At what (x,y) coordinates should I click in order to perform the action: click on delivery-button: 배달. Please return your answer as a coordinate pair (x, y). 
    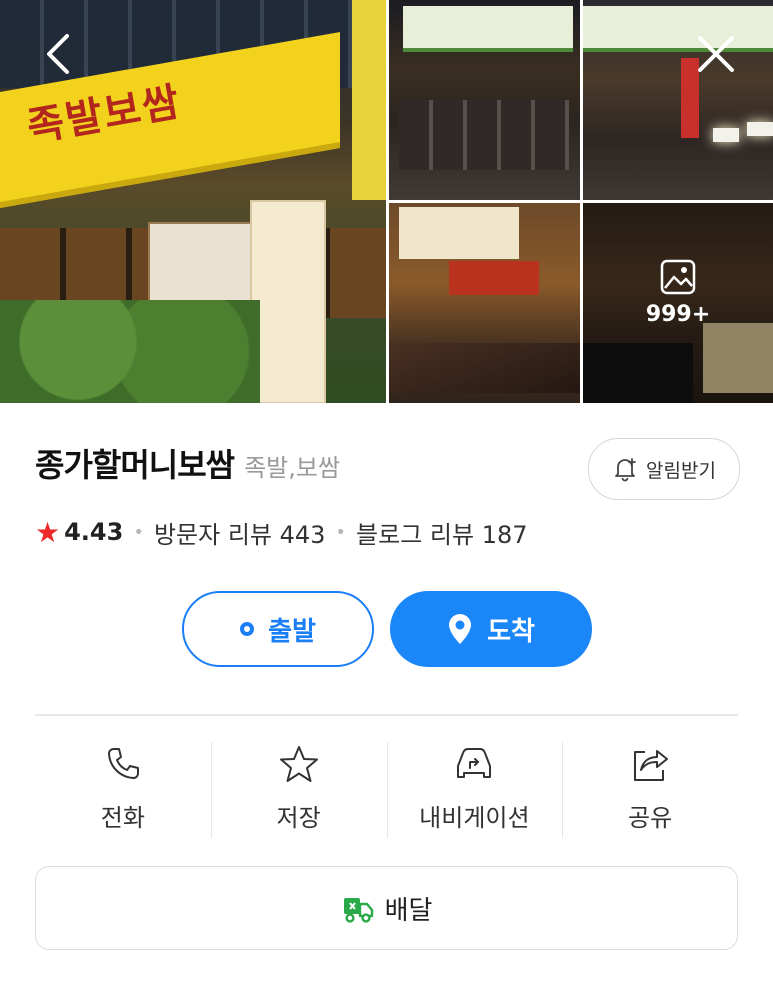
    Looking at the image, I should click on (386, 908).